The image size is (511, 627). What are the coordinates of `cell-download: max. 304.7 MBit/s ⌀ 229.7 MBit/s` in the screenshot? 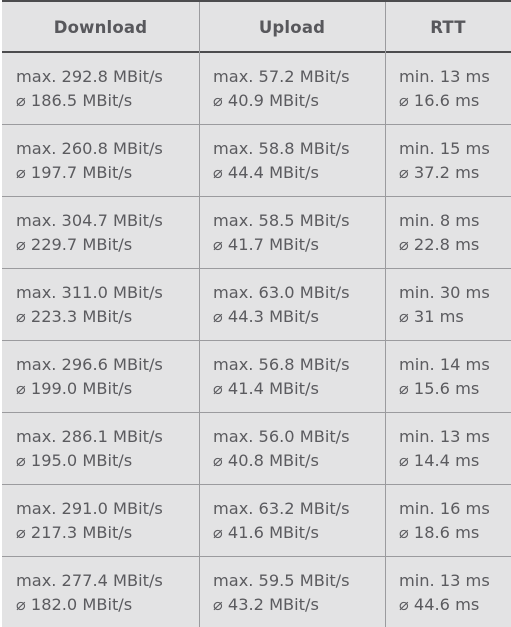 It's located at (100, 233).